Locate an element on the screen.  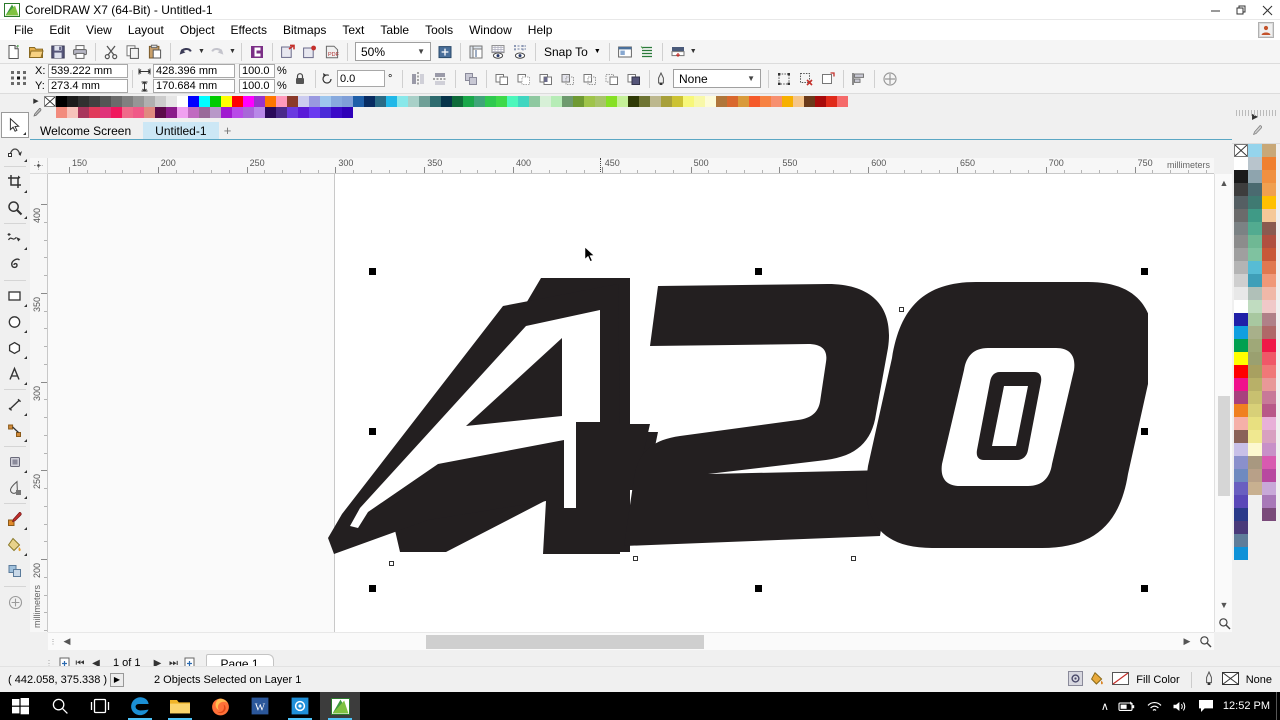
camera-app-button is located at coordinates (300, 706).